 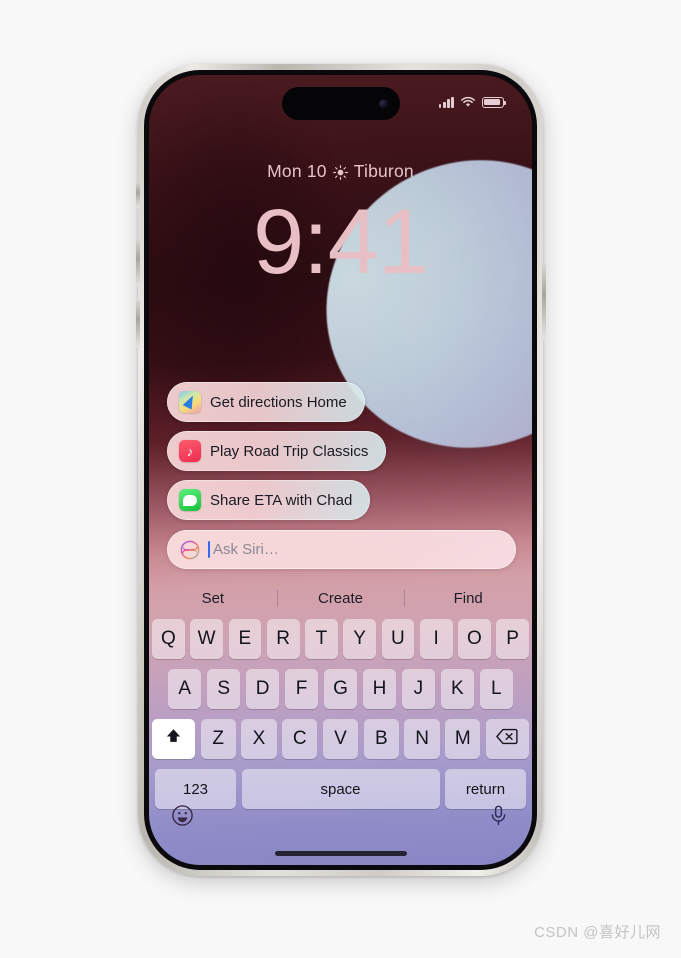 What do you see at coordinates (340, 853) in the screenshot?
I see `home-indicator` at bounding box center [340, 853].